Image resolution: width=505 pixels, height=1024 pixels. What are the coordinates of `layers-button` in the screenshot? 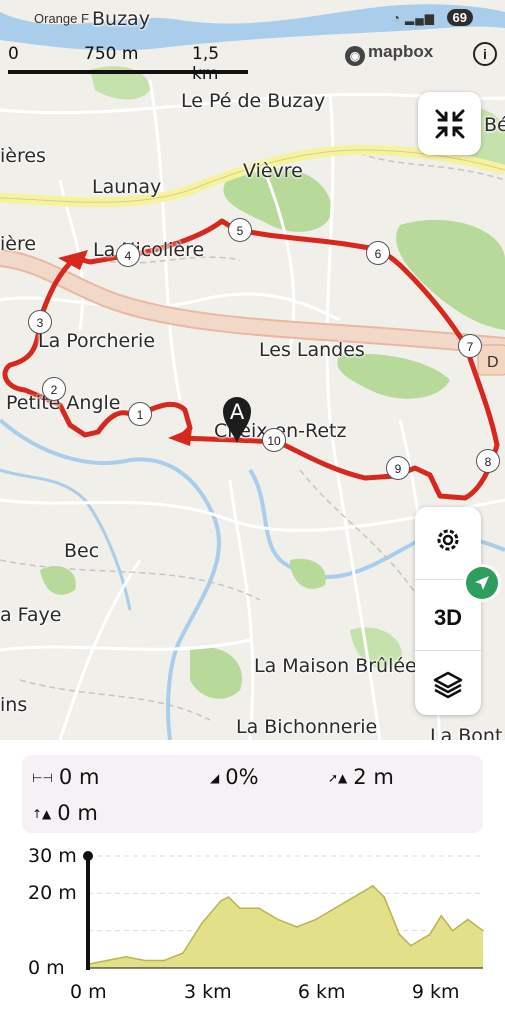 It's located at (448, 685).